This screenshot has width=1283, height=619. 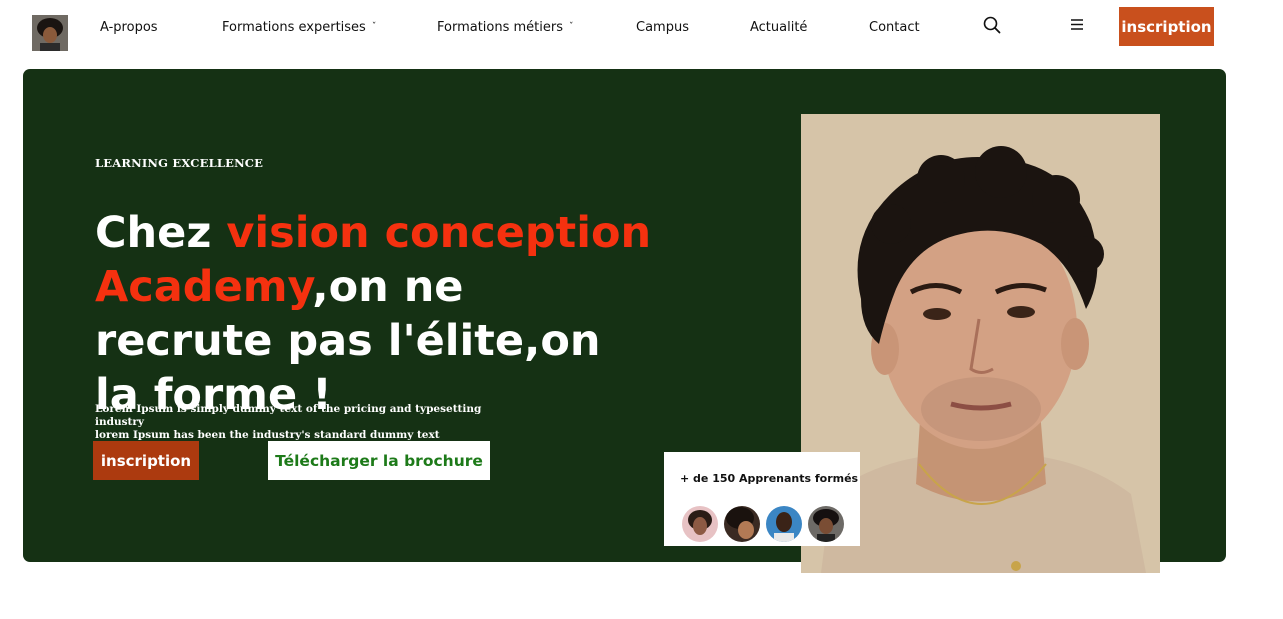 I want to click on hamburger-menu-icon, so click(x=1077, y=25).